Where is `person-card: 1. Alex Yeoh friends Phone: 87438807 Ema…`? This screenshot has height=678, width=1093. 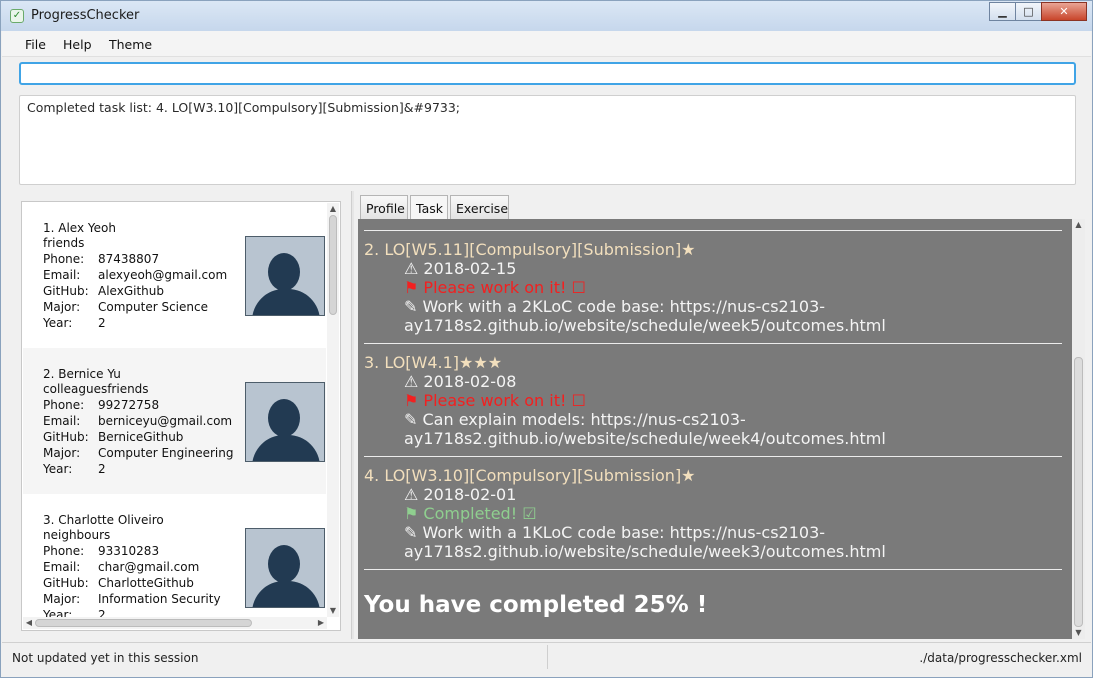 person-card: 1. Alex Yeoh friends Phone: 87438807 Ema… is located at coordinates (174, 275).